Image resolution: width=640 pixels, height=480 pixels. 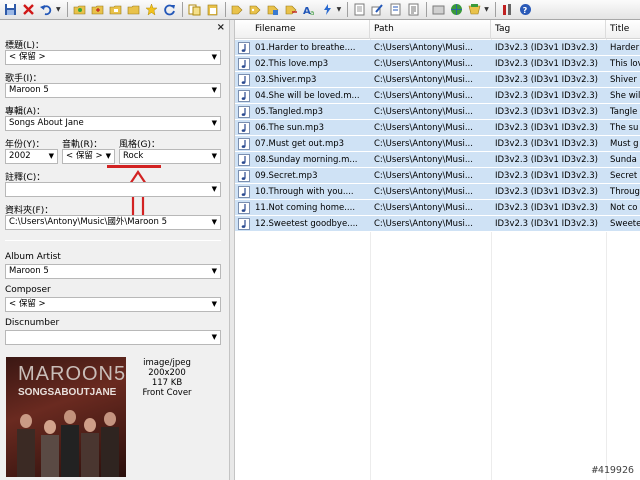 I want to click on composer-value: < 保留 >, so click(x=27, y=304).